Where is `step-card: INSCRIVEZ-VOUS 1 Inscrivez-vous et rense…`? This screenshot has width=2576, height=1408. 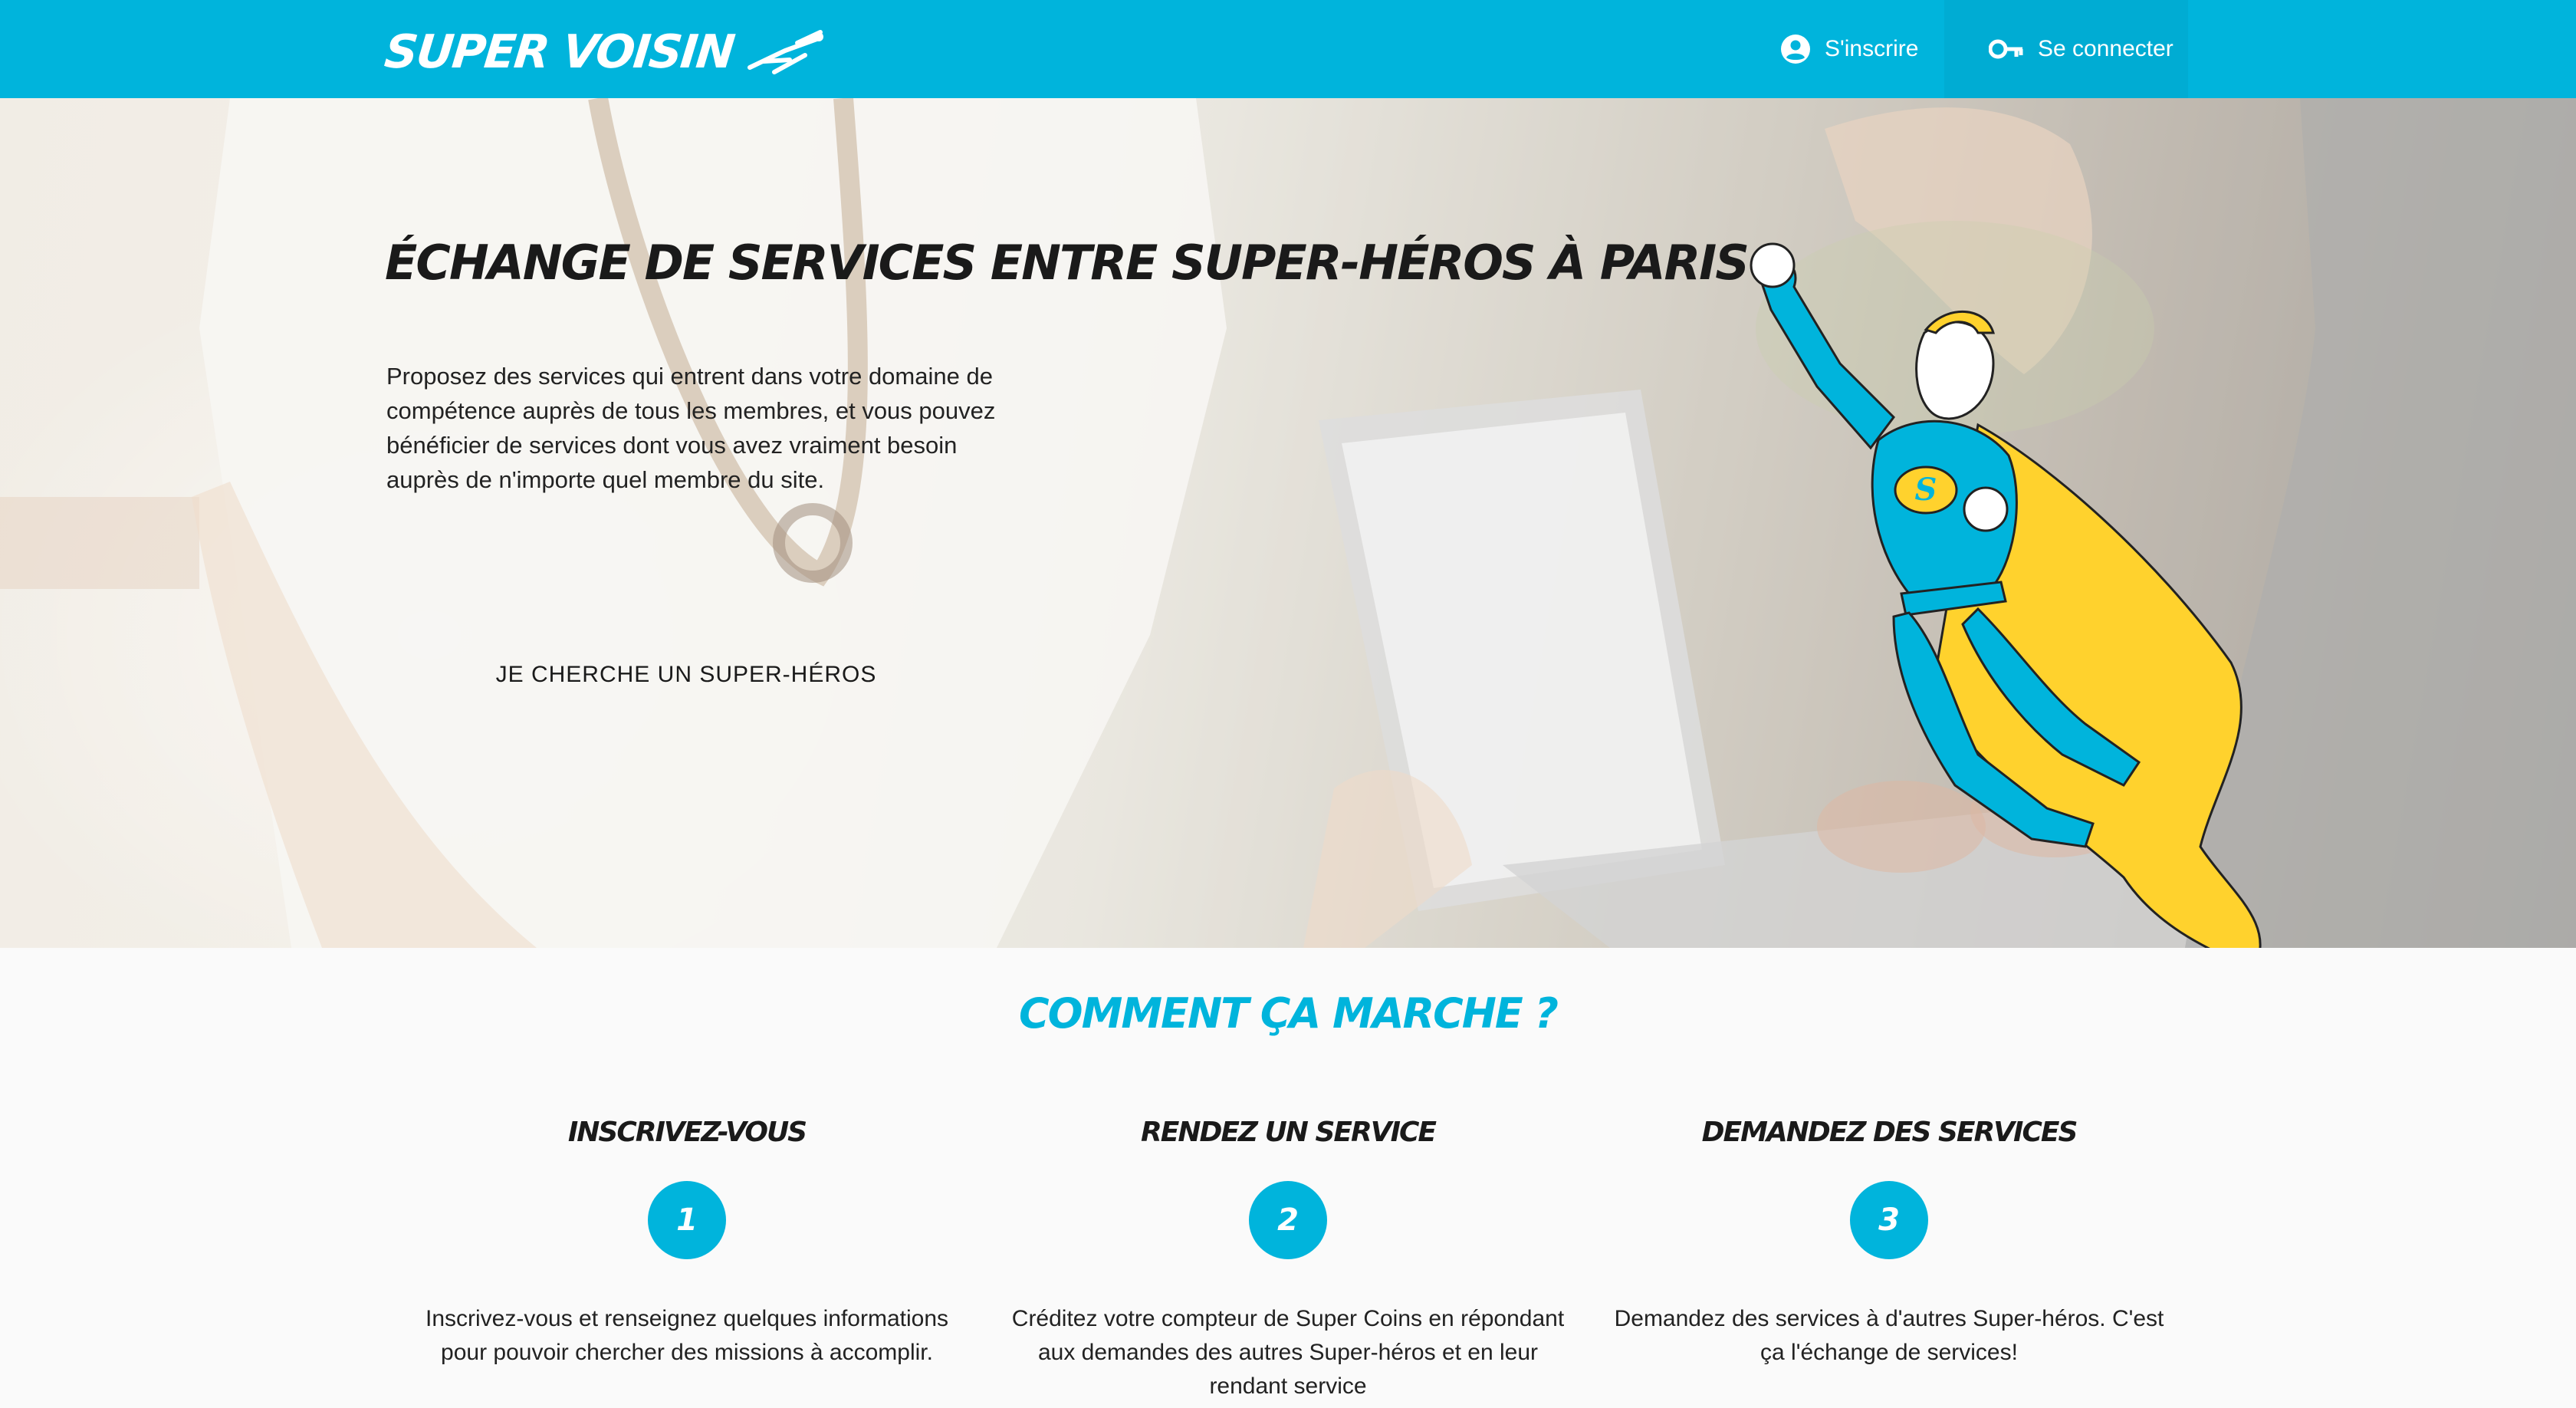 step-card: INSCRIVEZ-VOUS 1 Inscrivez-vous et rense… is located at coordinates (687, 1243).